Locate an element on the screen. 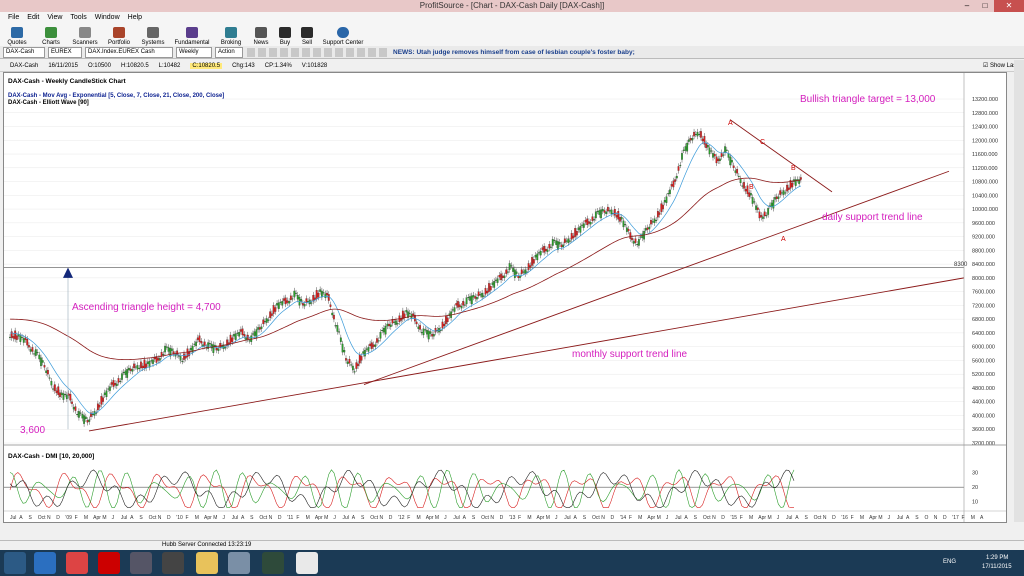  symbol-input: DAX-Cash is located at coordinates (24, 52).